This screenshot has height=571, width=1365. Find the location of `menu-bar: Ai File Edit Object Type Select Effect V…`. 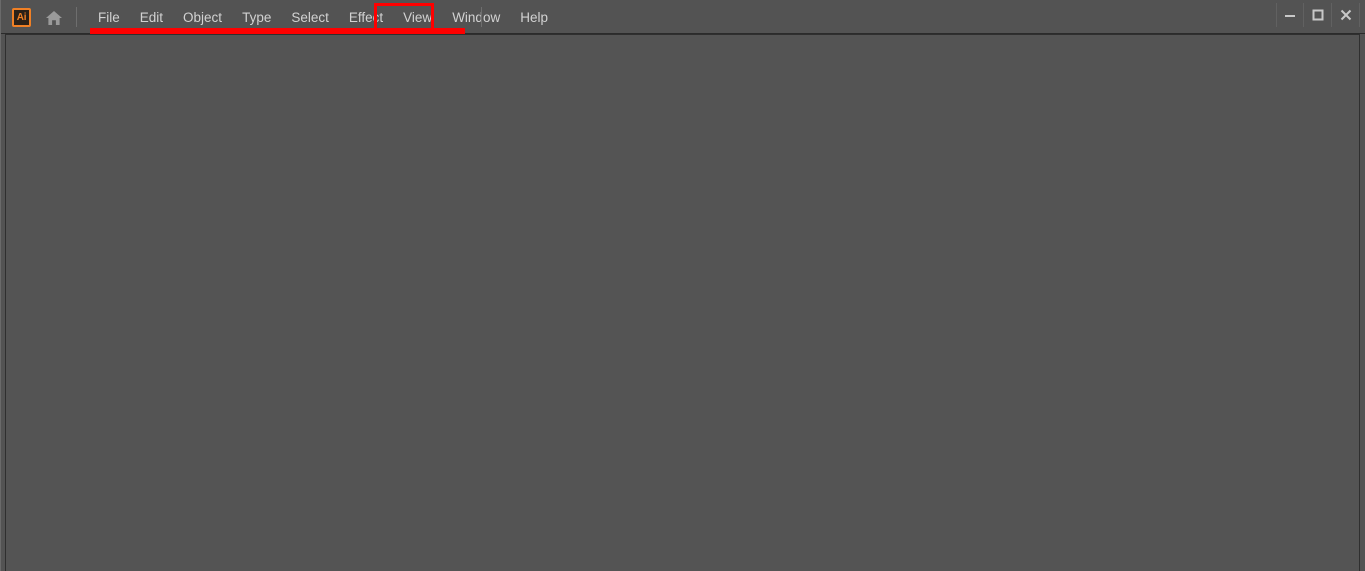

menu-bar: Ai File Edit Object Type Select Effect V… is located at coordinates (682, 17).